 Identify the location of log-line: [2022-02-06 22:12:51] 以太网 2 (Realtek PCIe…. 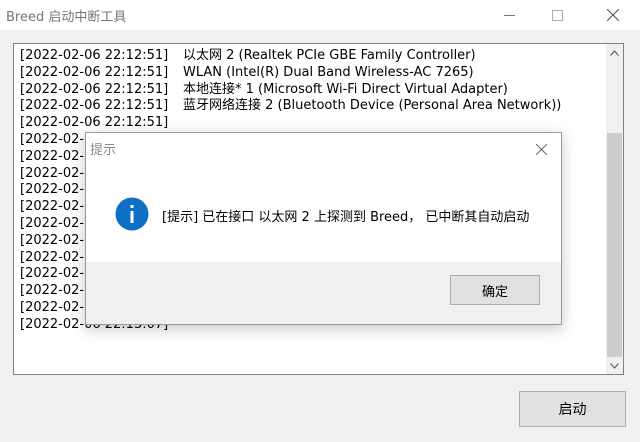
(312, 56).